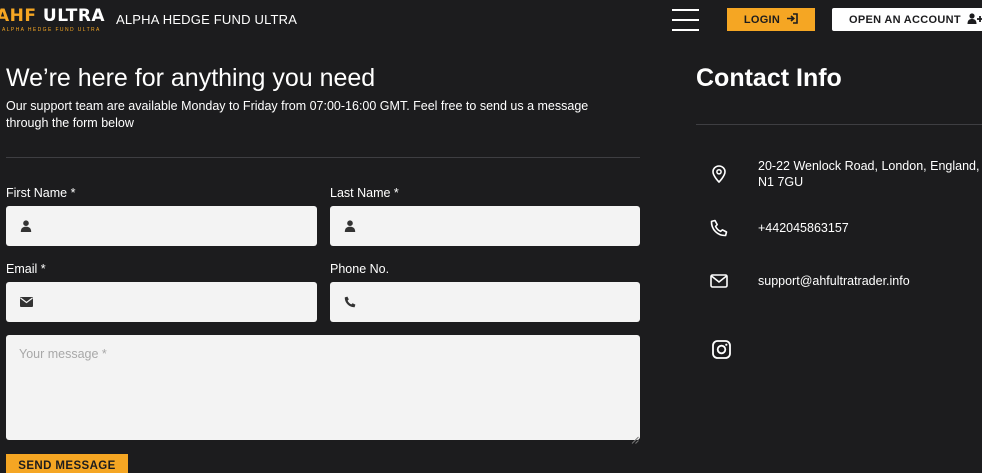  I want to click on logo: AHF ULTRA ALPHA HEDGE FUND ULTRA, so click(52, 19).